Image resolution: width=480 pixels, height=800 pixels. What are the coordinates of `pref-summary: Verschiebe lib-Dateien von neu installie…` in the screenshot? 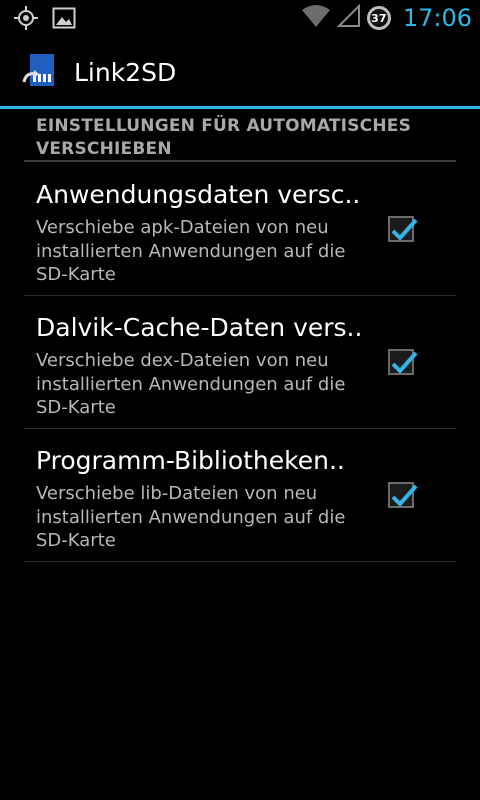 It's located at (191, 517).